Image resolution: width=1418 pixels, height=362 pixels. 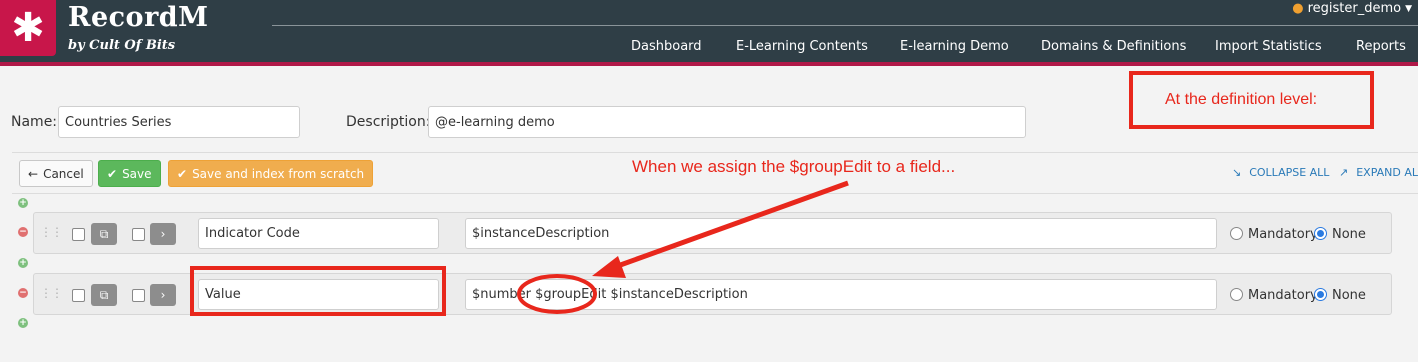 I want to click on annotation-arrow-head, so click(x=609, y=267).